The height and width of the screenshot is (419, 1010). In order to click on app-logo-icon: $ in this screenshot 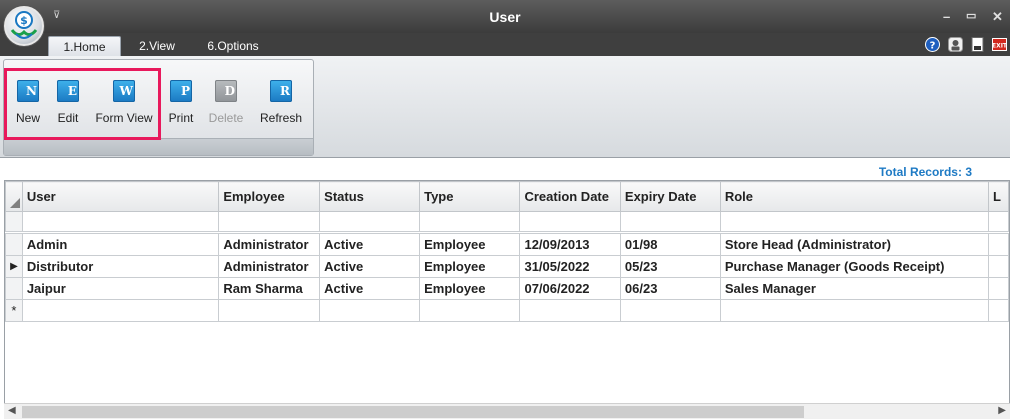, I will do `click(24, 25)`.